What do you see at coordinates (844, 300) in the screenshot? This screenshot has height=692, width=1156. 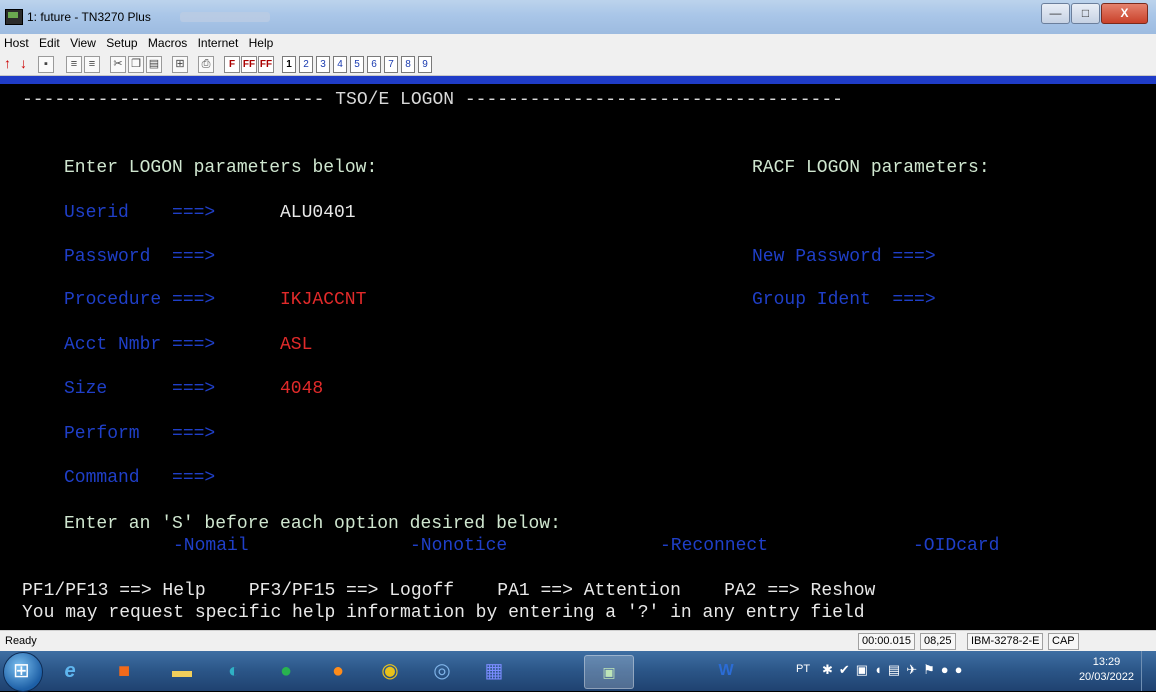 I see `group-ident-label: Group Ident ===>` at bounding box center [844, 300].